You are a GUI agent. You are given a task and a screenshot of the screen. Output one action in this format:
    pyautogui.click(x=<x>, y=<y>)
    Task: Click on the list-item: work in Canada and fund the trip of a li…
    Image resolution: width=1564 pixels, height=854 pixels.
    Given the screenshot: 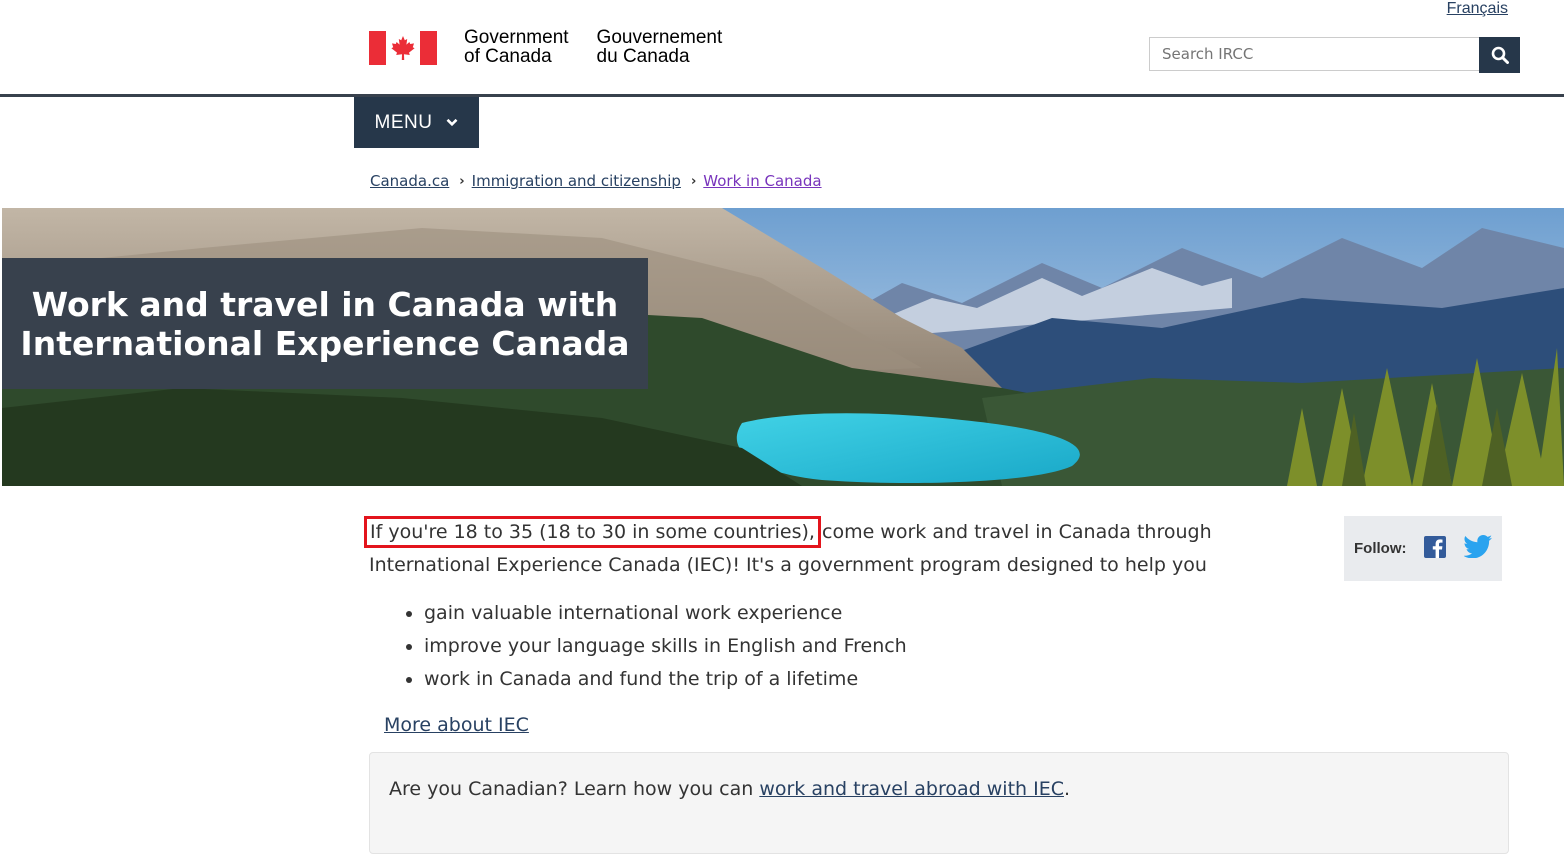 What is the action you would take?
    pyautogui.click(x=665, y=679)
    